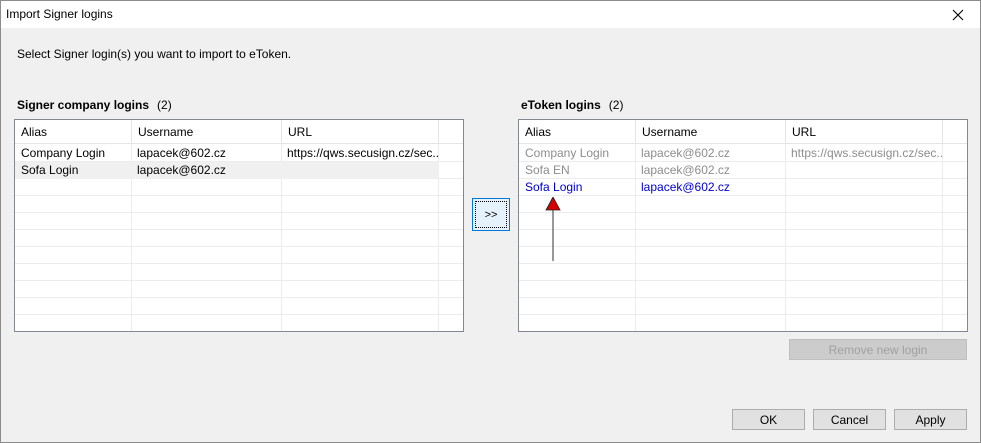  What do you see at coordinates (164, 105) in the screenshot?
I see `source-list-count: (2)` at bounding box center [164, 105].